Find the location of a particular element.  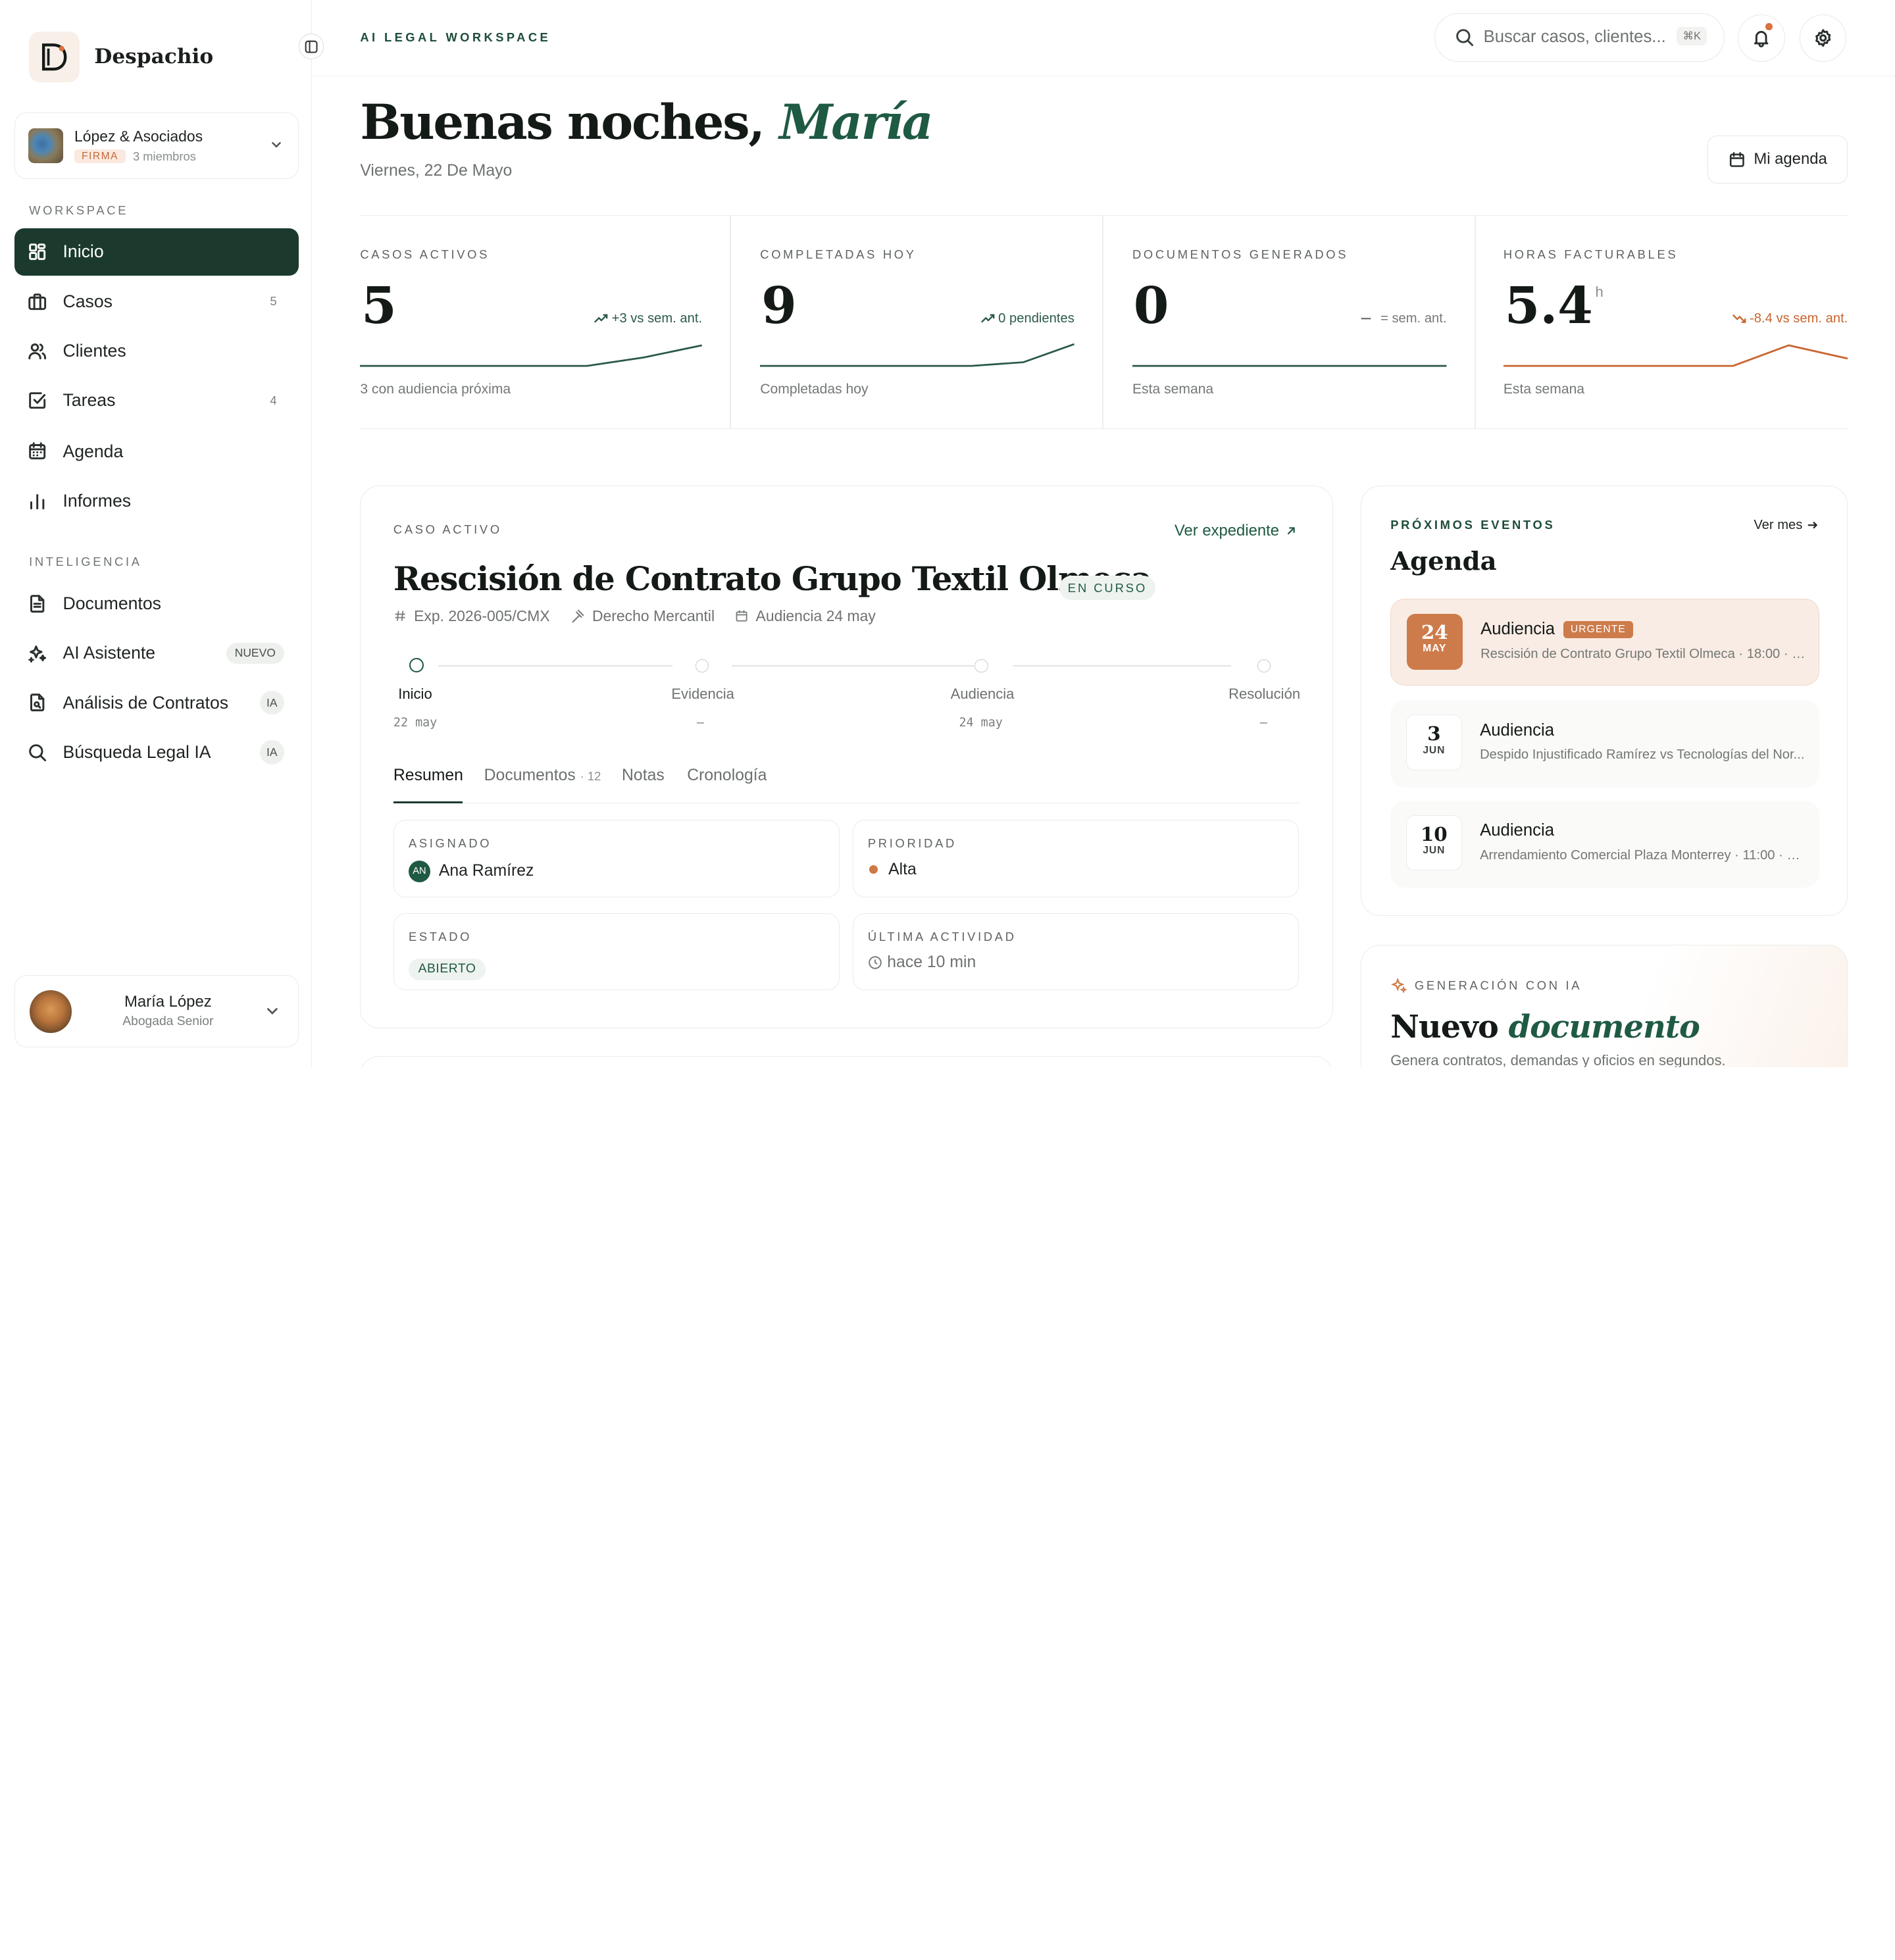

tab-notas: Notas is located at coordinates (643, 776).